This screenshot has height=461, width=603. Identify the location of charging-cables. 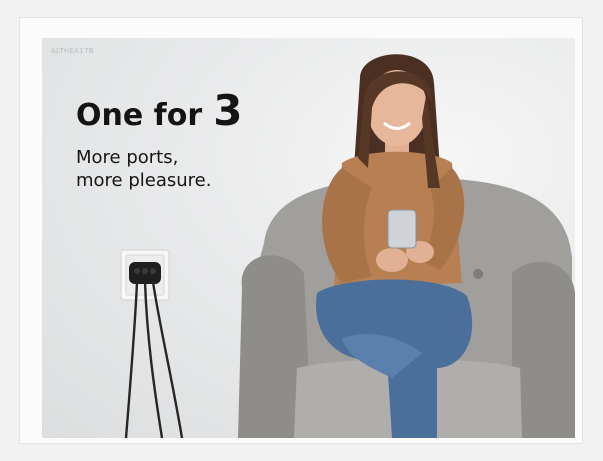
(154, 359).